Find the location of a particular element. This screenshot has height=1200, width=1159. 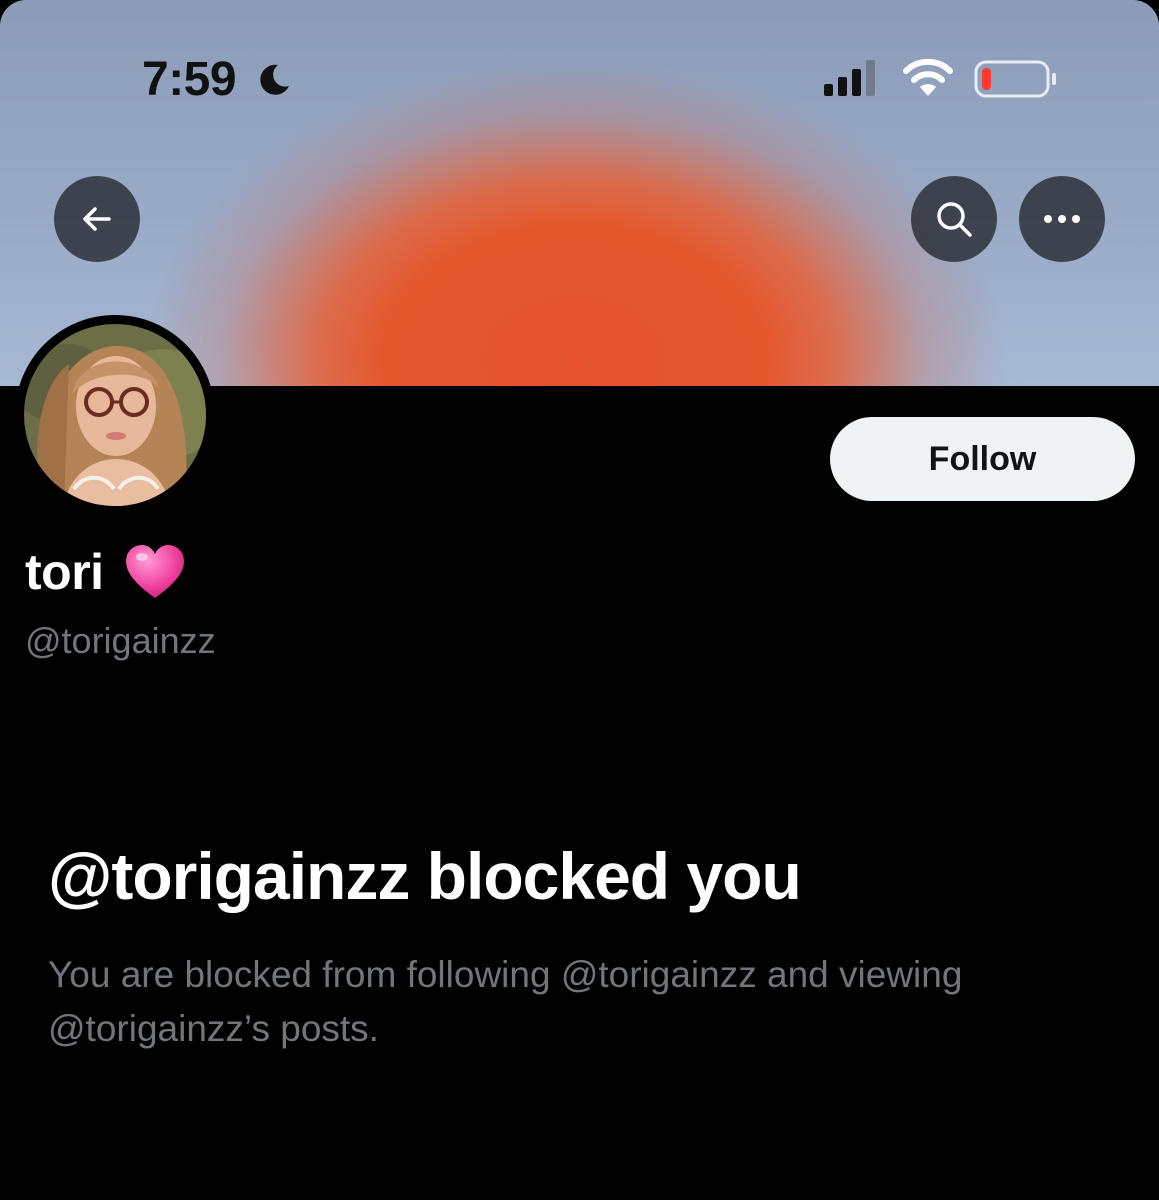

blocked-title: @torigainzz blocked you is located at coordinates (425, 876).